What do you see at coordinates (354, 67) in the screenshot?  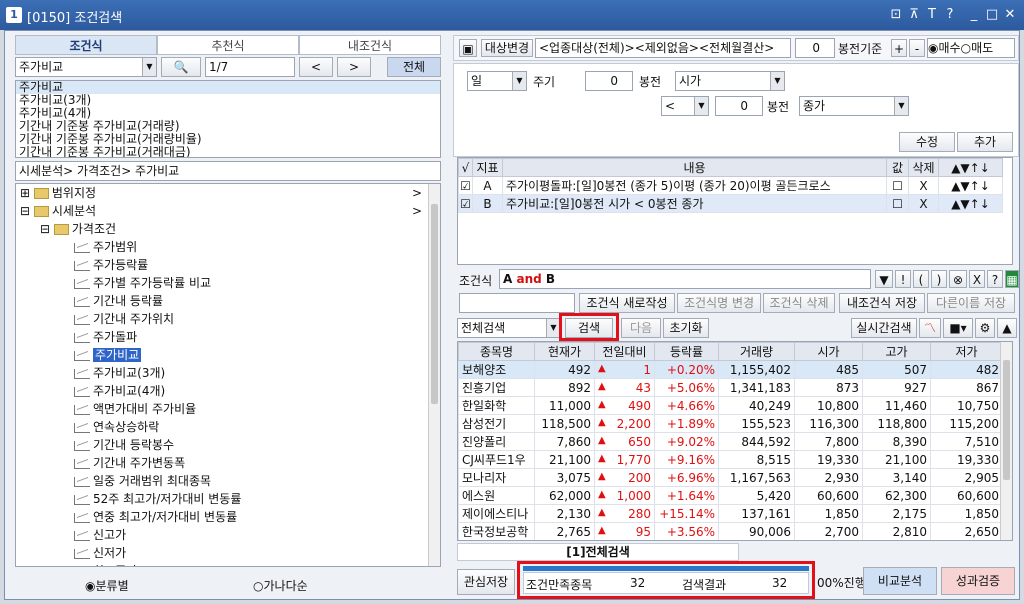 I see `next-button: >` at bounding box center [354, 67].